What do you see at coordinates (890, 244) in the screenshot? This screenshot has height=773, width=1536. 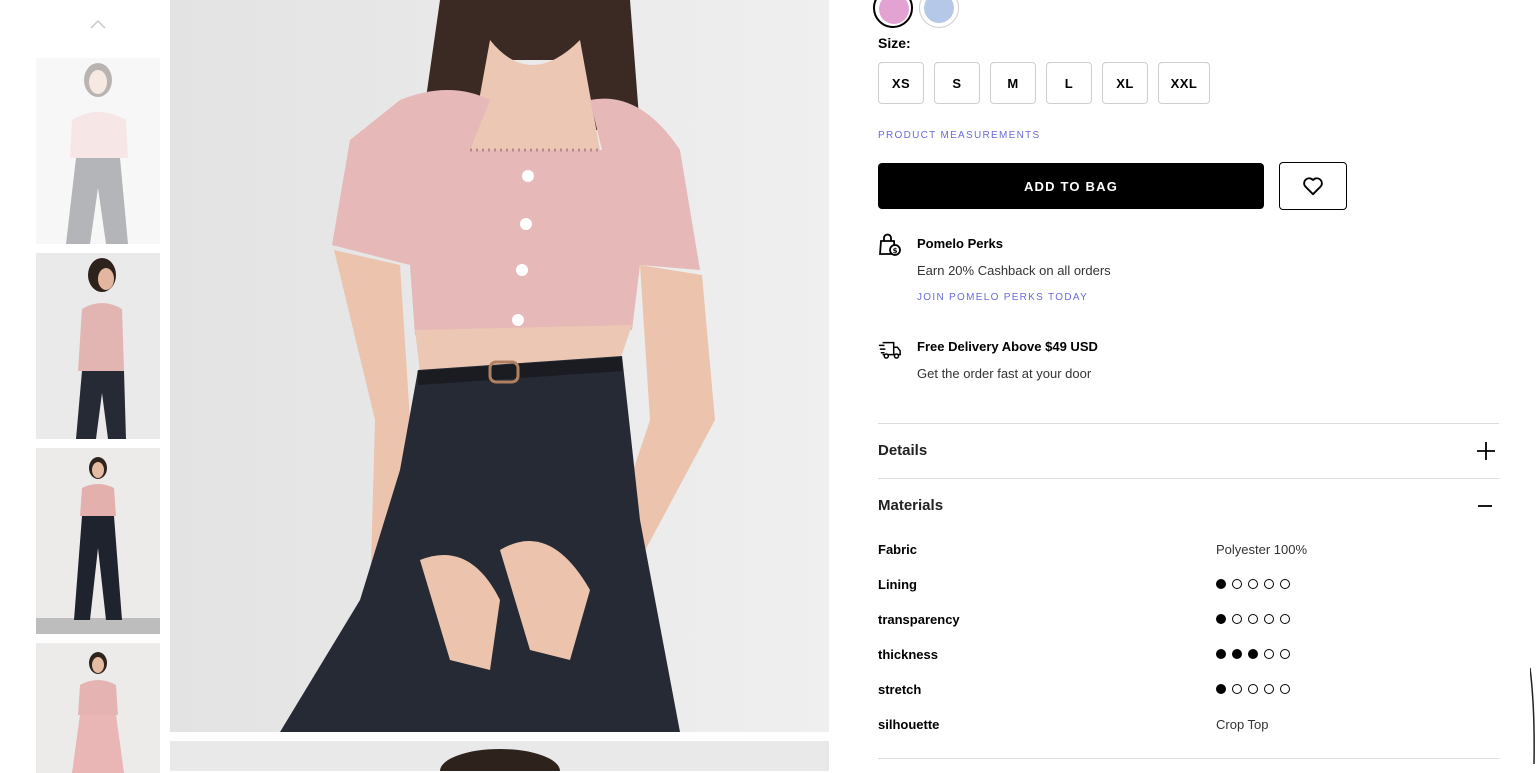 I see `shopping-bag-icon: $` at bounding box center [890, 244].